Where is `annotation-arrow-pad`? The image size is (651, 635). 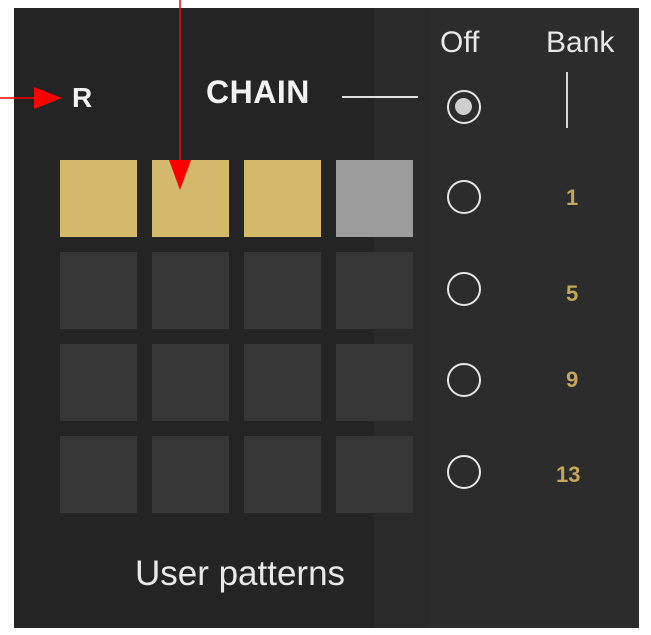 annotation-arrow-pad is located at coordinates (180, 95).